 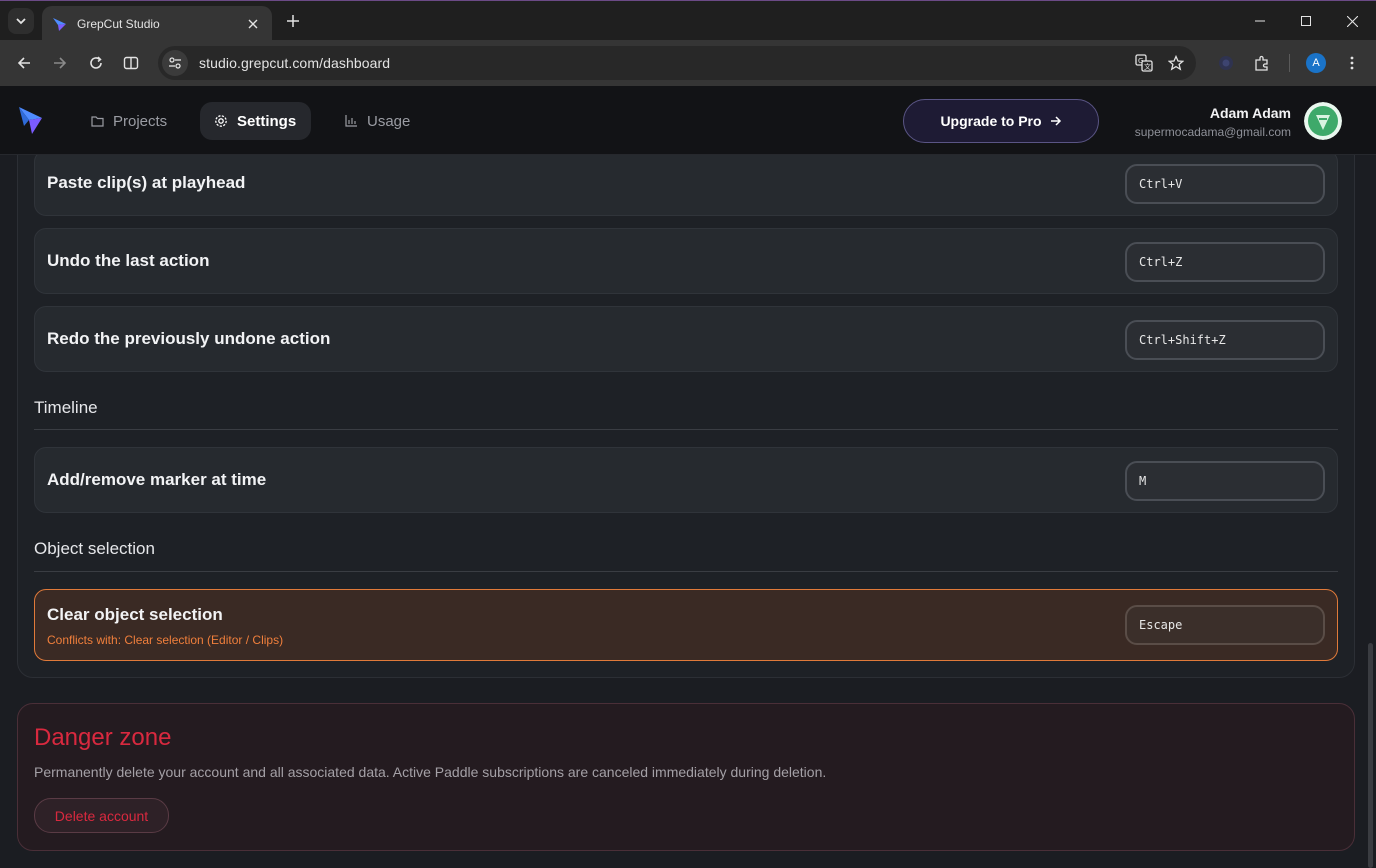 I want to click on upgrade-to-pro-button: Upgrade to Pro, so click(x=1001, y=121).